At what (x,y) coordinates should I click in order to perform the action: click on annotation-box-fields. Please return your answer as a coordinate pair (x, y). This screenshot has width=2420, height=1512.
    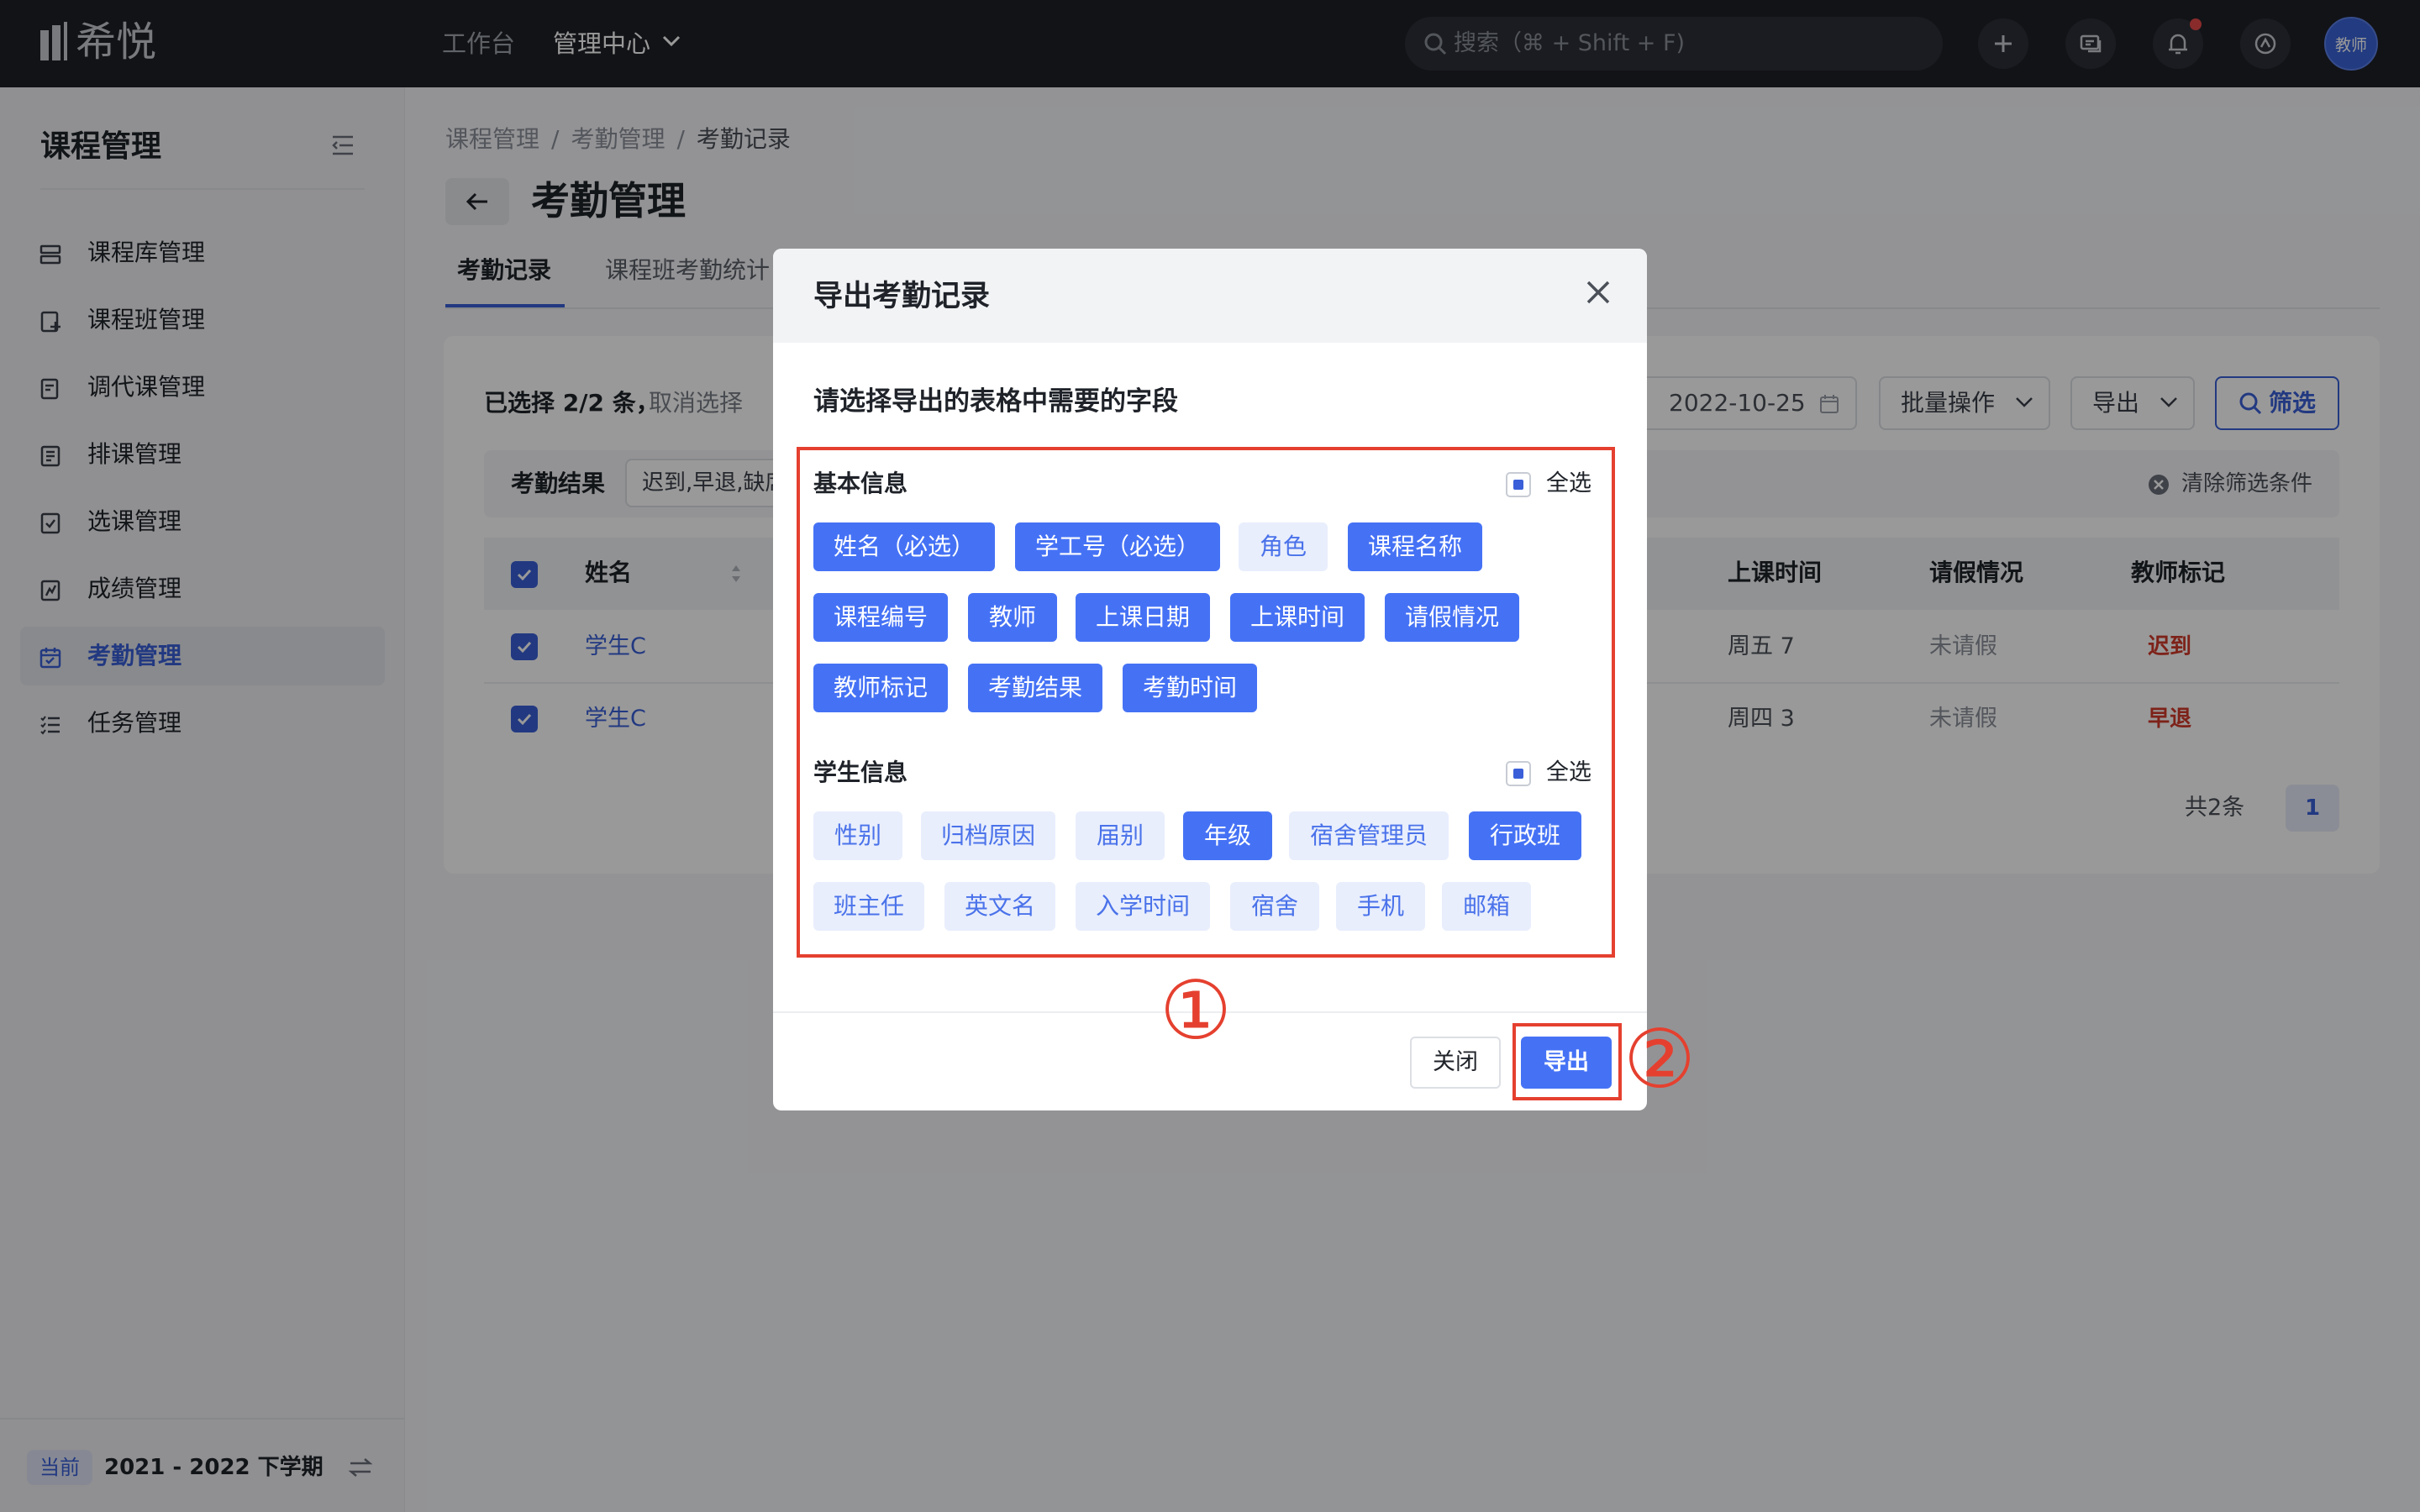
    Looking at the image, I should click on (1206, 702).